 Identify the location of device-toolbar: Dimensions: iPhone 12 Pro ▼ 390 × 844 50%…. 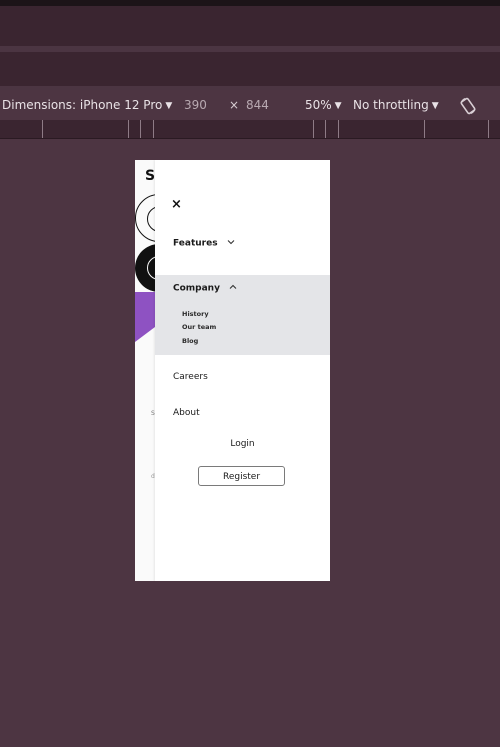
(250, 105).